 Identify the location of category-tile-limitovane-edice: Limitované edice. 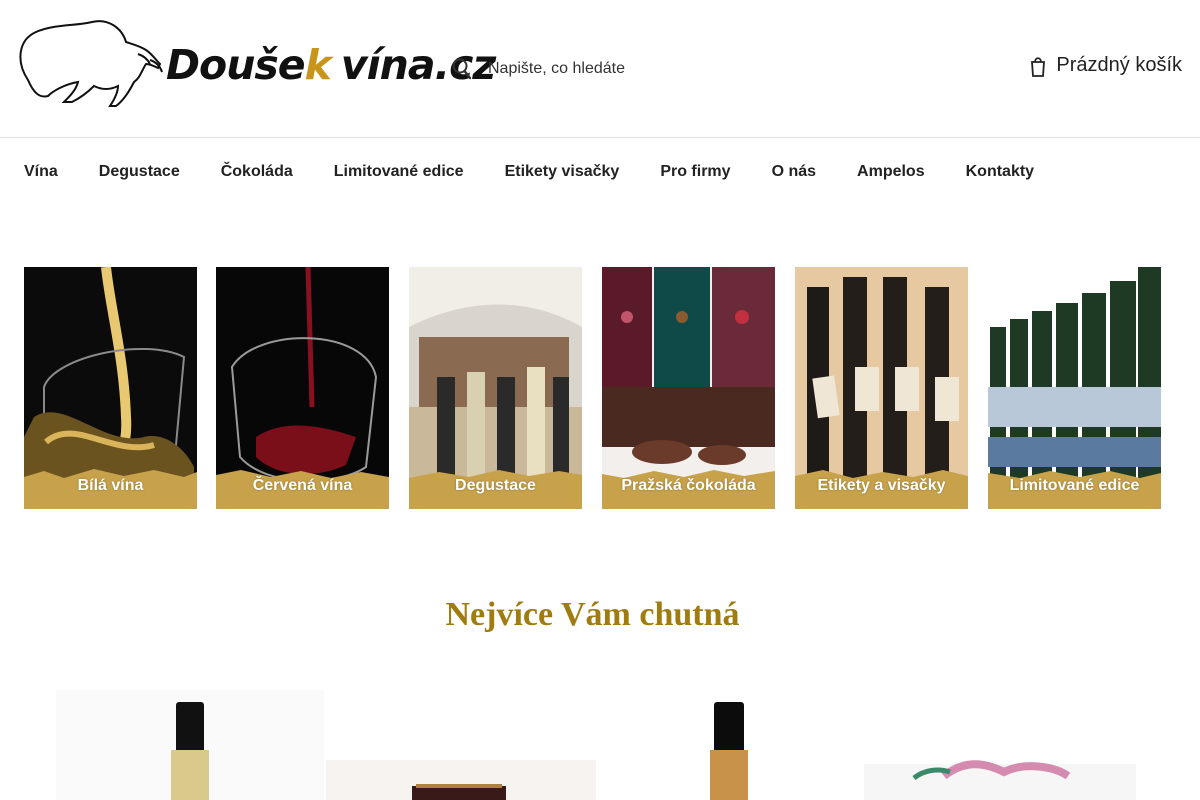
(1074, 388).